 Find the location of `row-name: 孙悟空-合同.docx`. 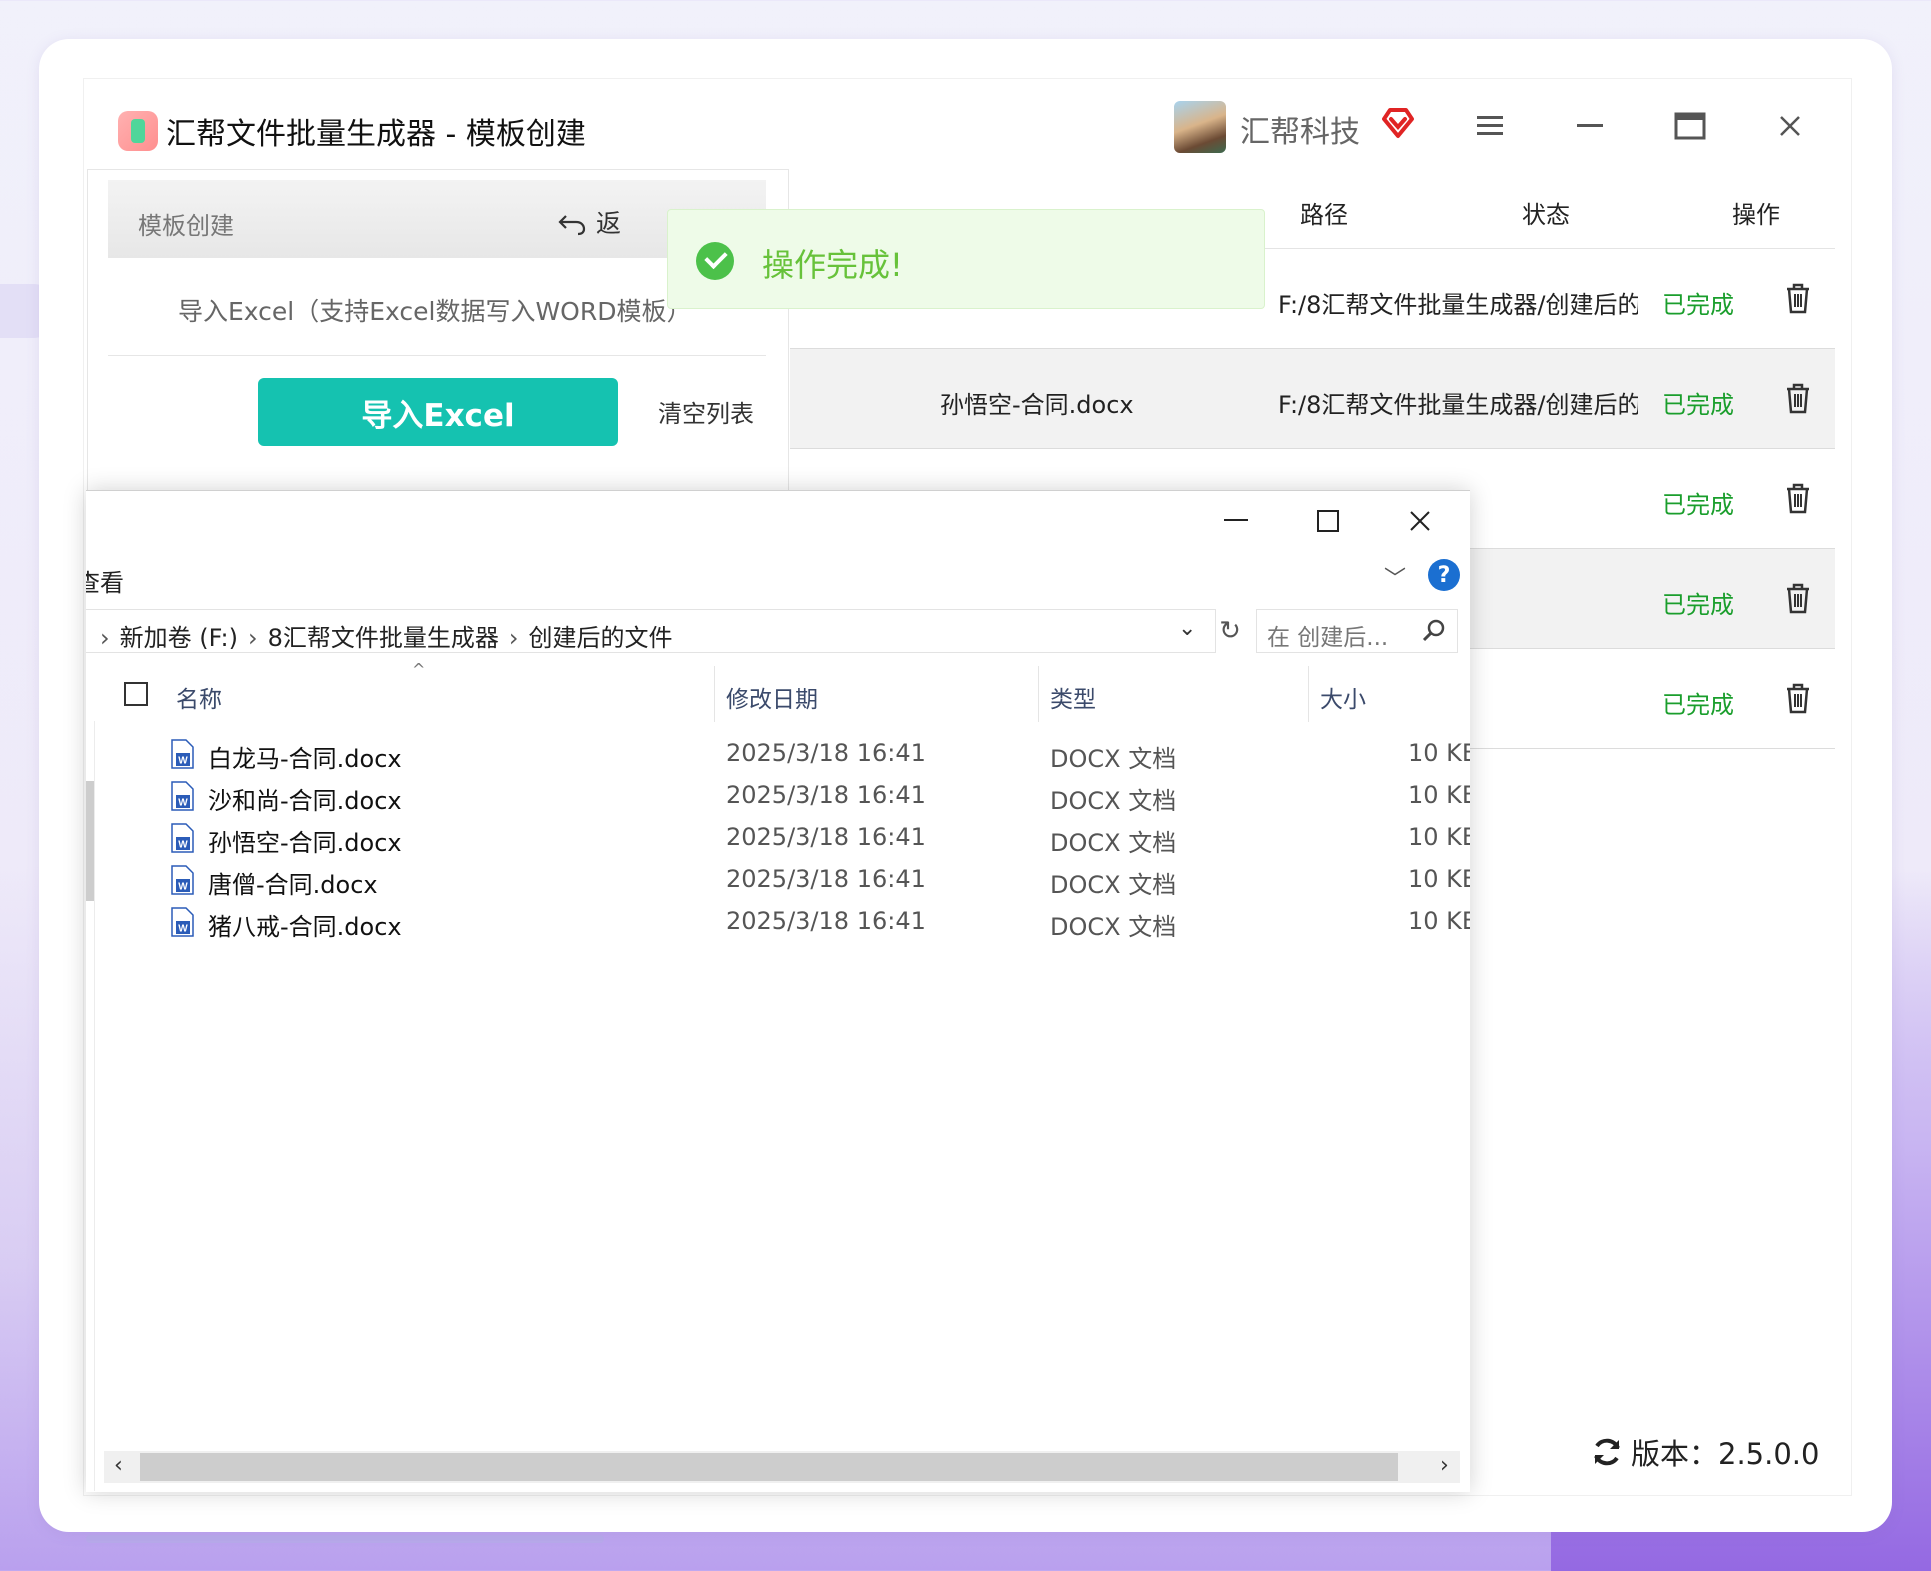

row-name: 孙悟空-合同.docx is located at coordinates (1037, 405).